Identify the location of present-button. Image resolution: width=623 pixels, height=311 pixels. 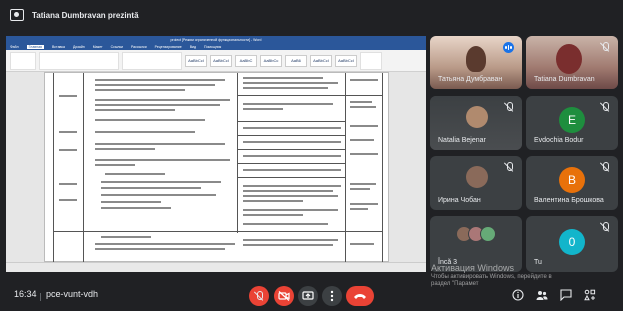
(308, 296).